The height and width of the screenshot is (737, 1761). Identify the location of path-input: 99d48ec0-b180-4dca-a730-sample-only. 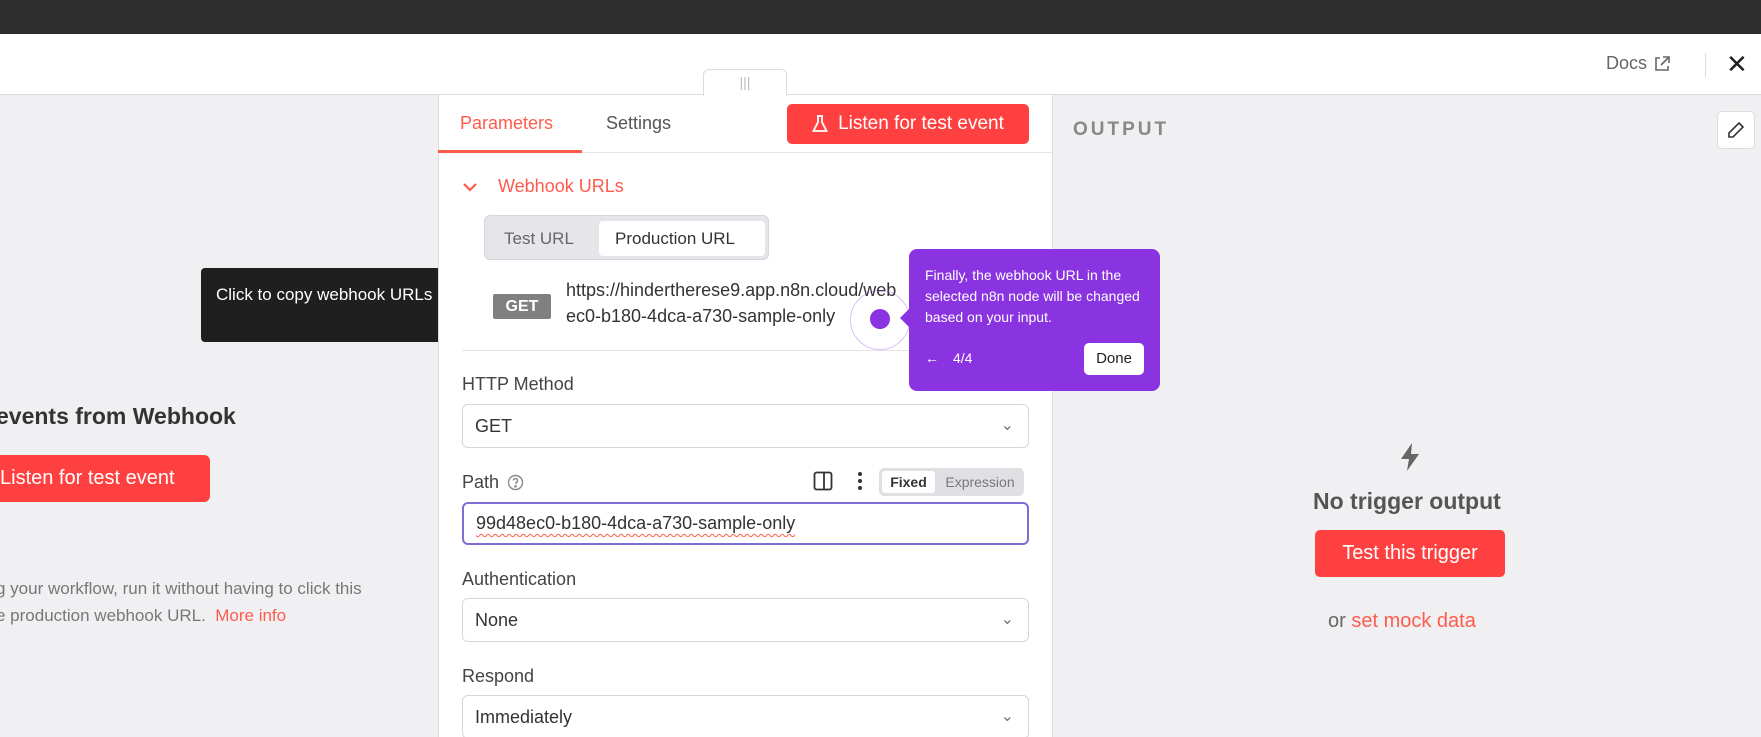
(745, 523).